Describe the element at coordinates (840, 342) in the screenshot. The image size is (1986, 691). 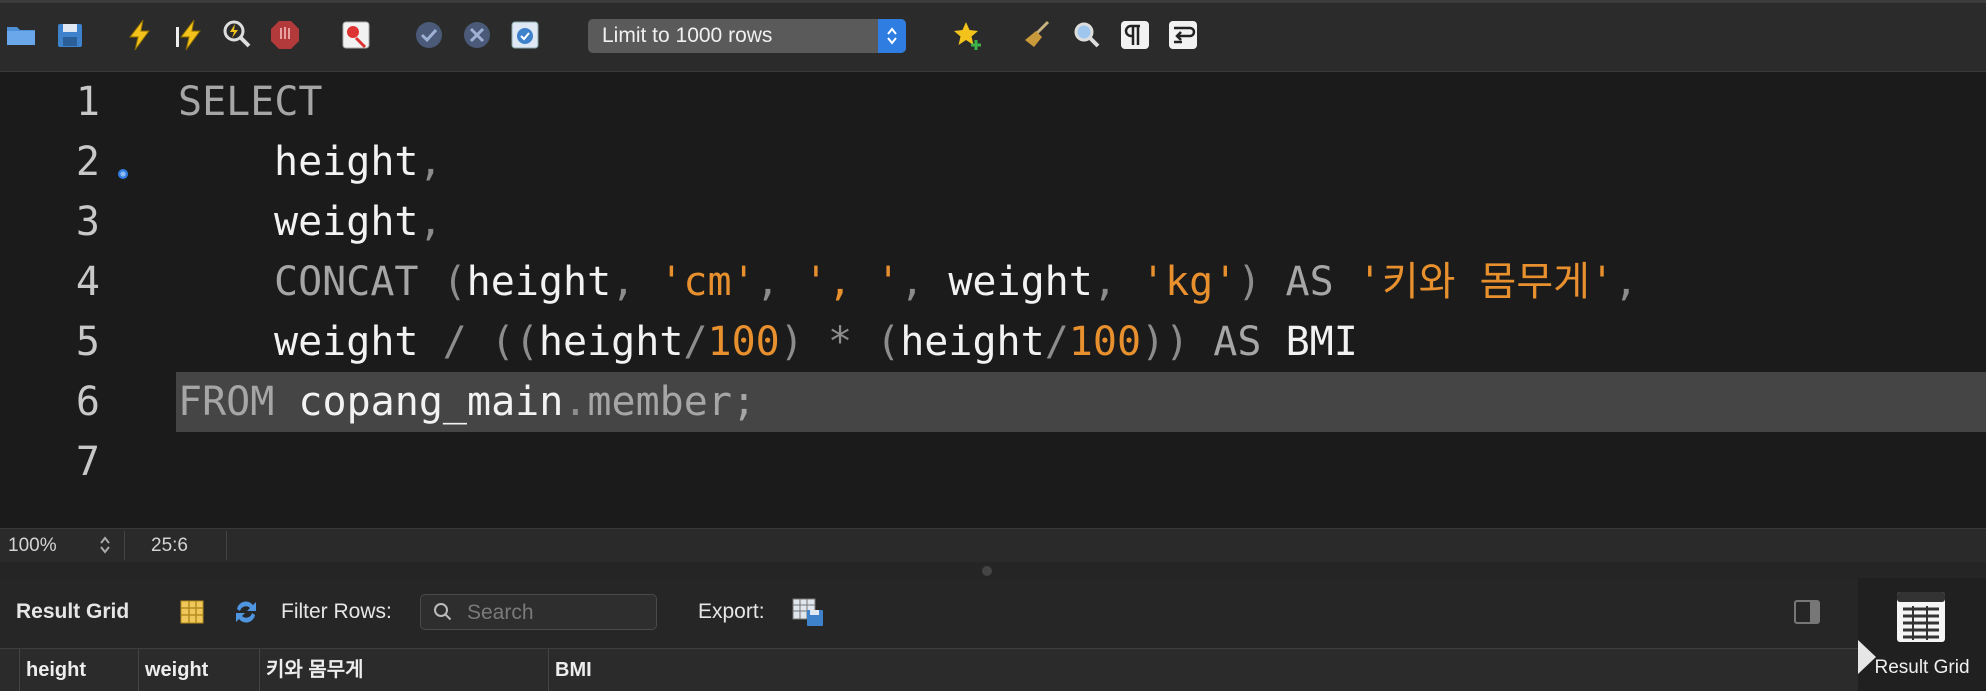
I see `multiply-op: *` at that location.